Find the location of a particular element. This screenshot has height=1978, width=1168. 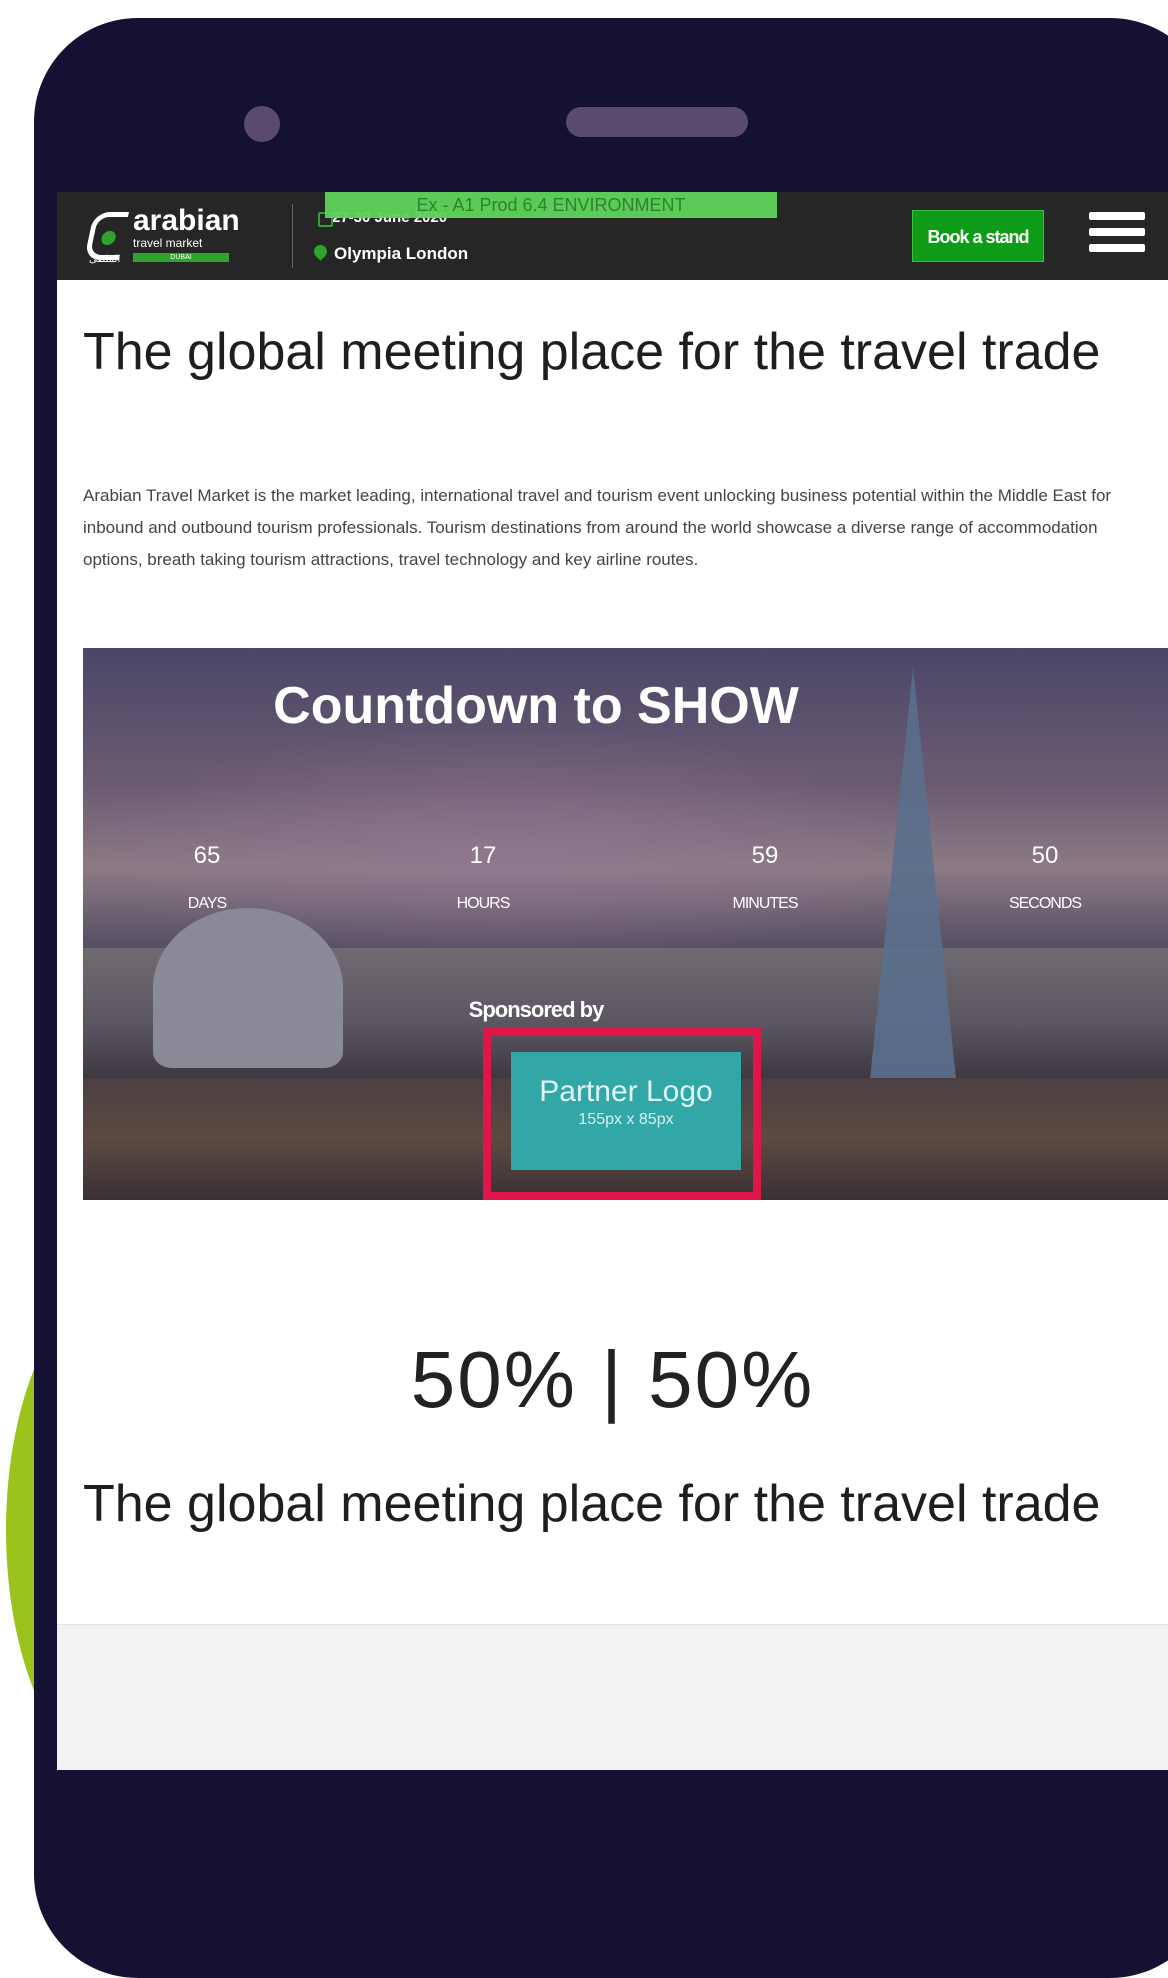

countdown-minutes-label: MINUTES is located at coordinates (765, 903).